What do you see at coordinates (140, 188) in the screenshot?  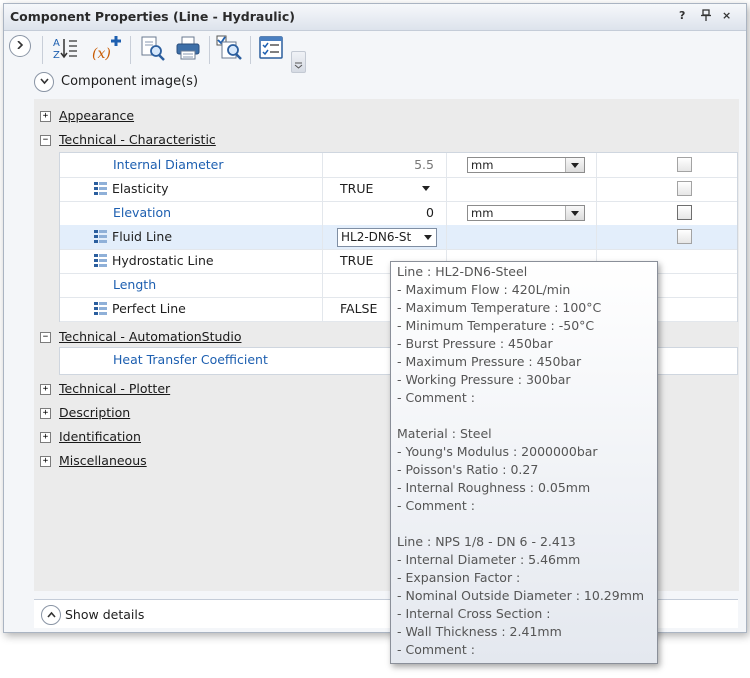 I see `property-name: Elasticity` at bounding box center [140, 188].